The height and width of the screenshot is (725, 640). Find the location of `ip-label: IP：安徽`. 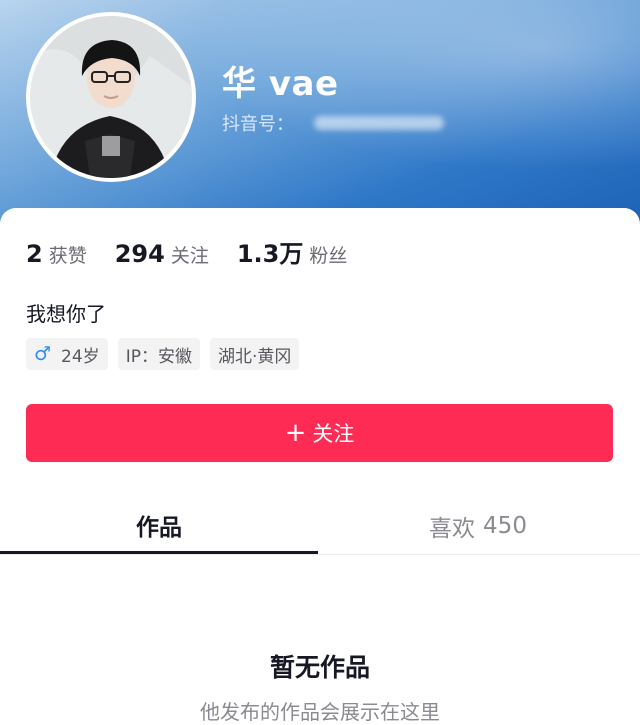

ip-label: IP：安徽 is located at coordinates (158, 356).